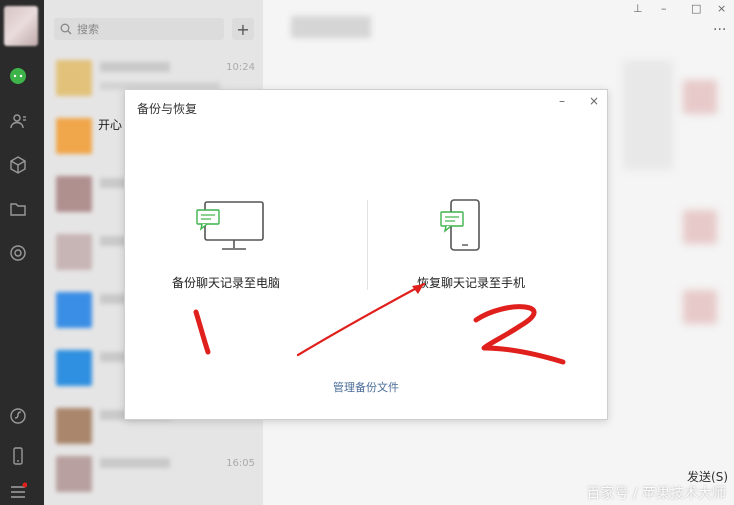 The height and width of the screenshot is (505, 734). I want to click on close-window-icon: ×, so click(721, 8).